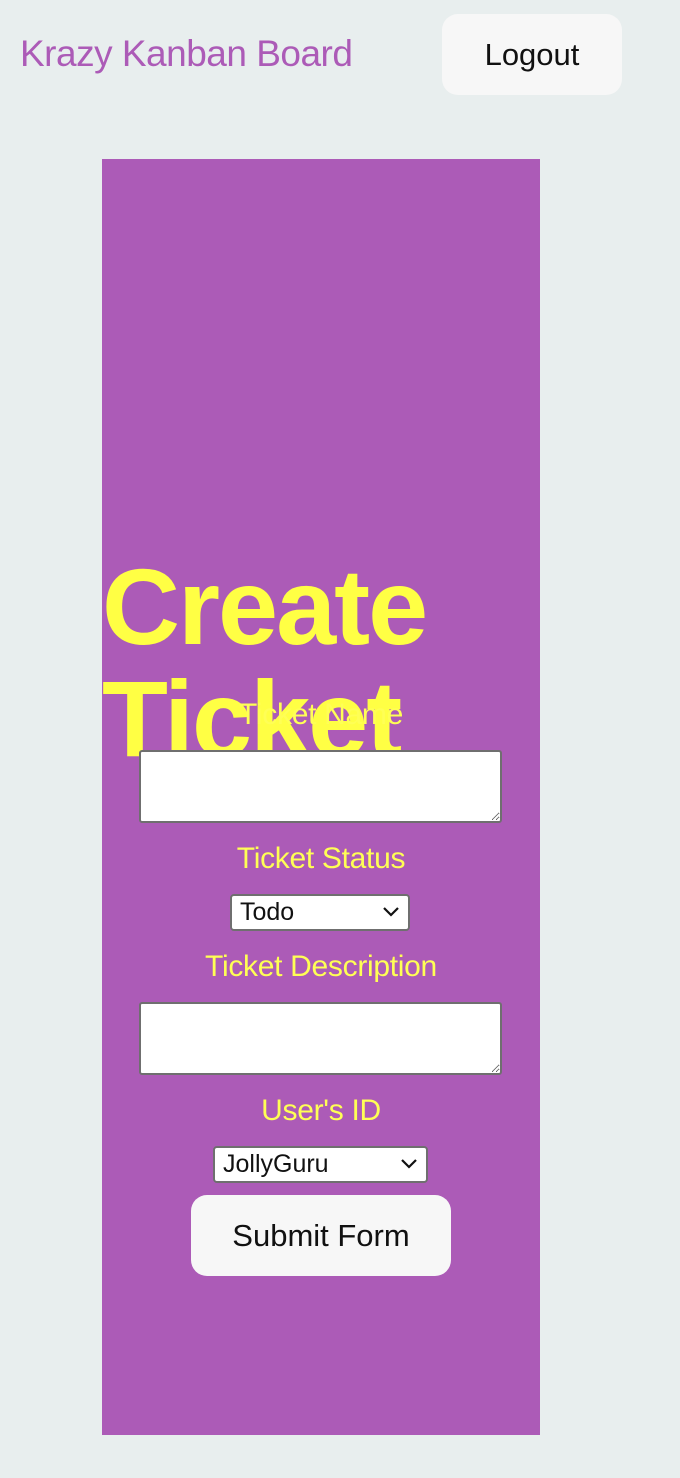 The image size is (680, 1478). What do you see at coordinates (265, 662) in the screenshot?
I see `form-title: Create Ticket` at bounding box center [265, 662].